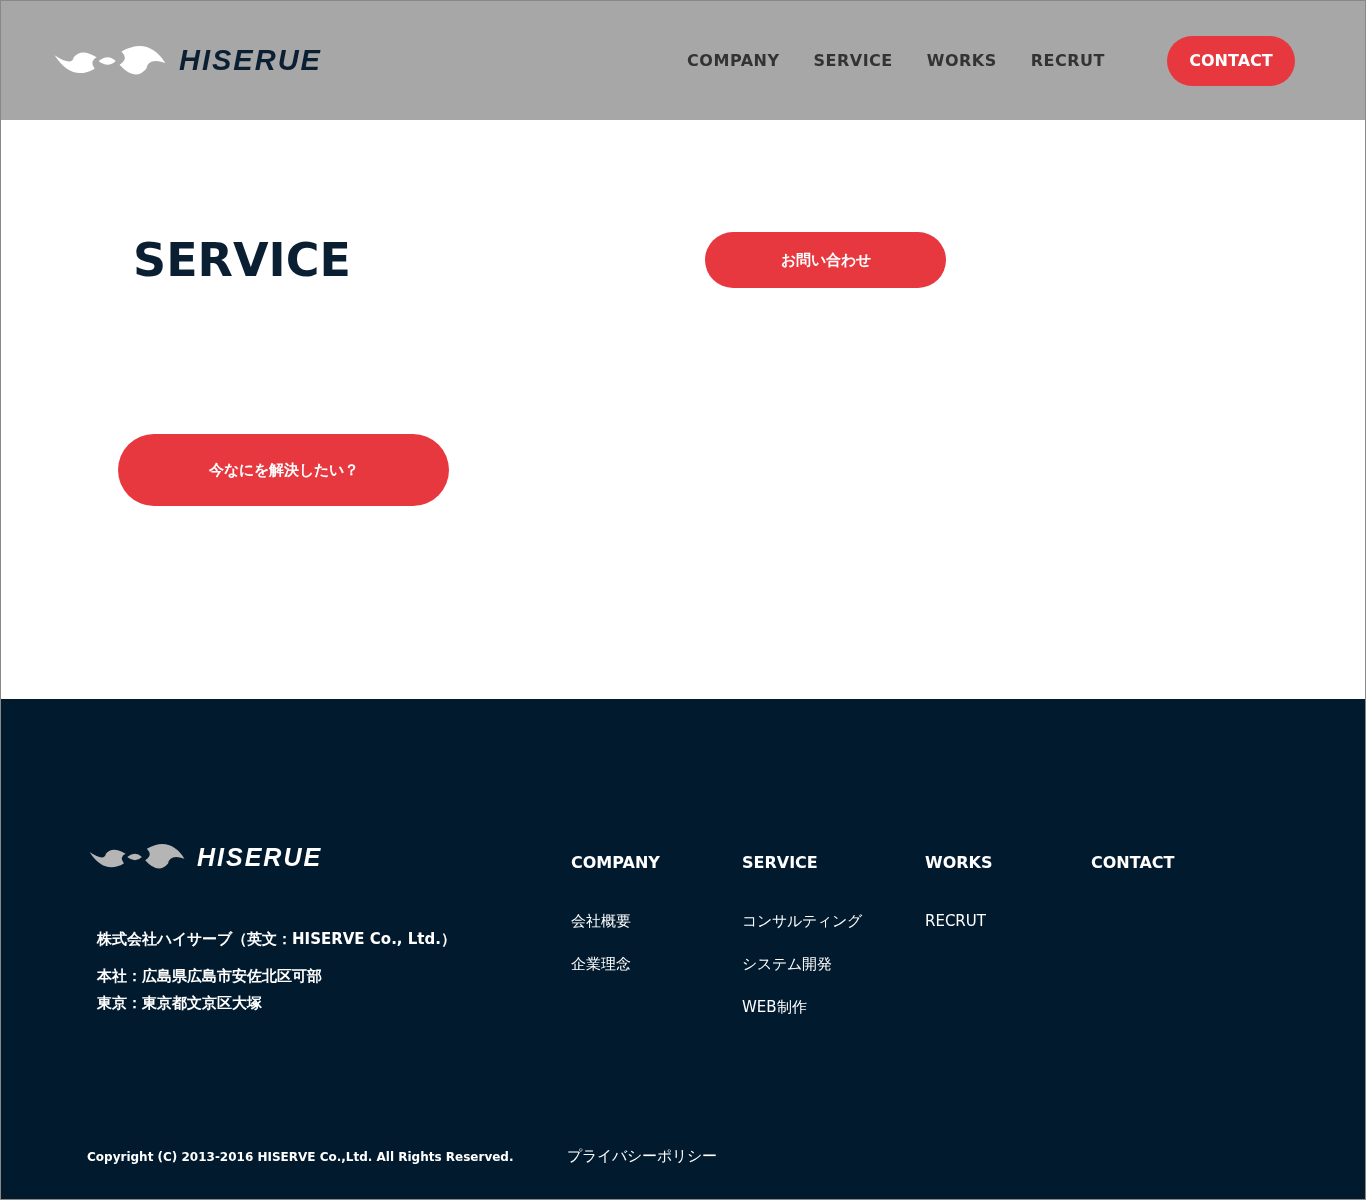 The width and height of the screenshot is (1366, 1200). Describe the element at coordinates (833, 1007) in the screenshot. I see `footer-link: WEB制作` at that location.